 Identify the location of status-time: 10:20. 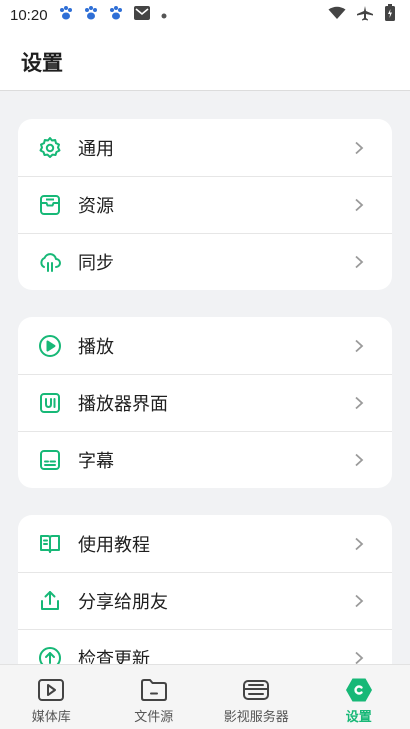
(29, 15).